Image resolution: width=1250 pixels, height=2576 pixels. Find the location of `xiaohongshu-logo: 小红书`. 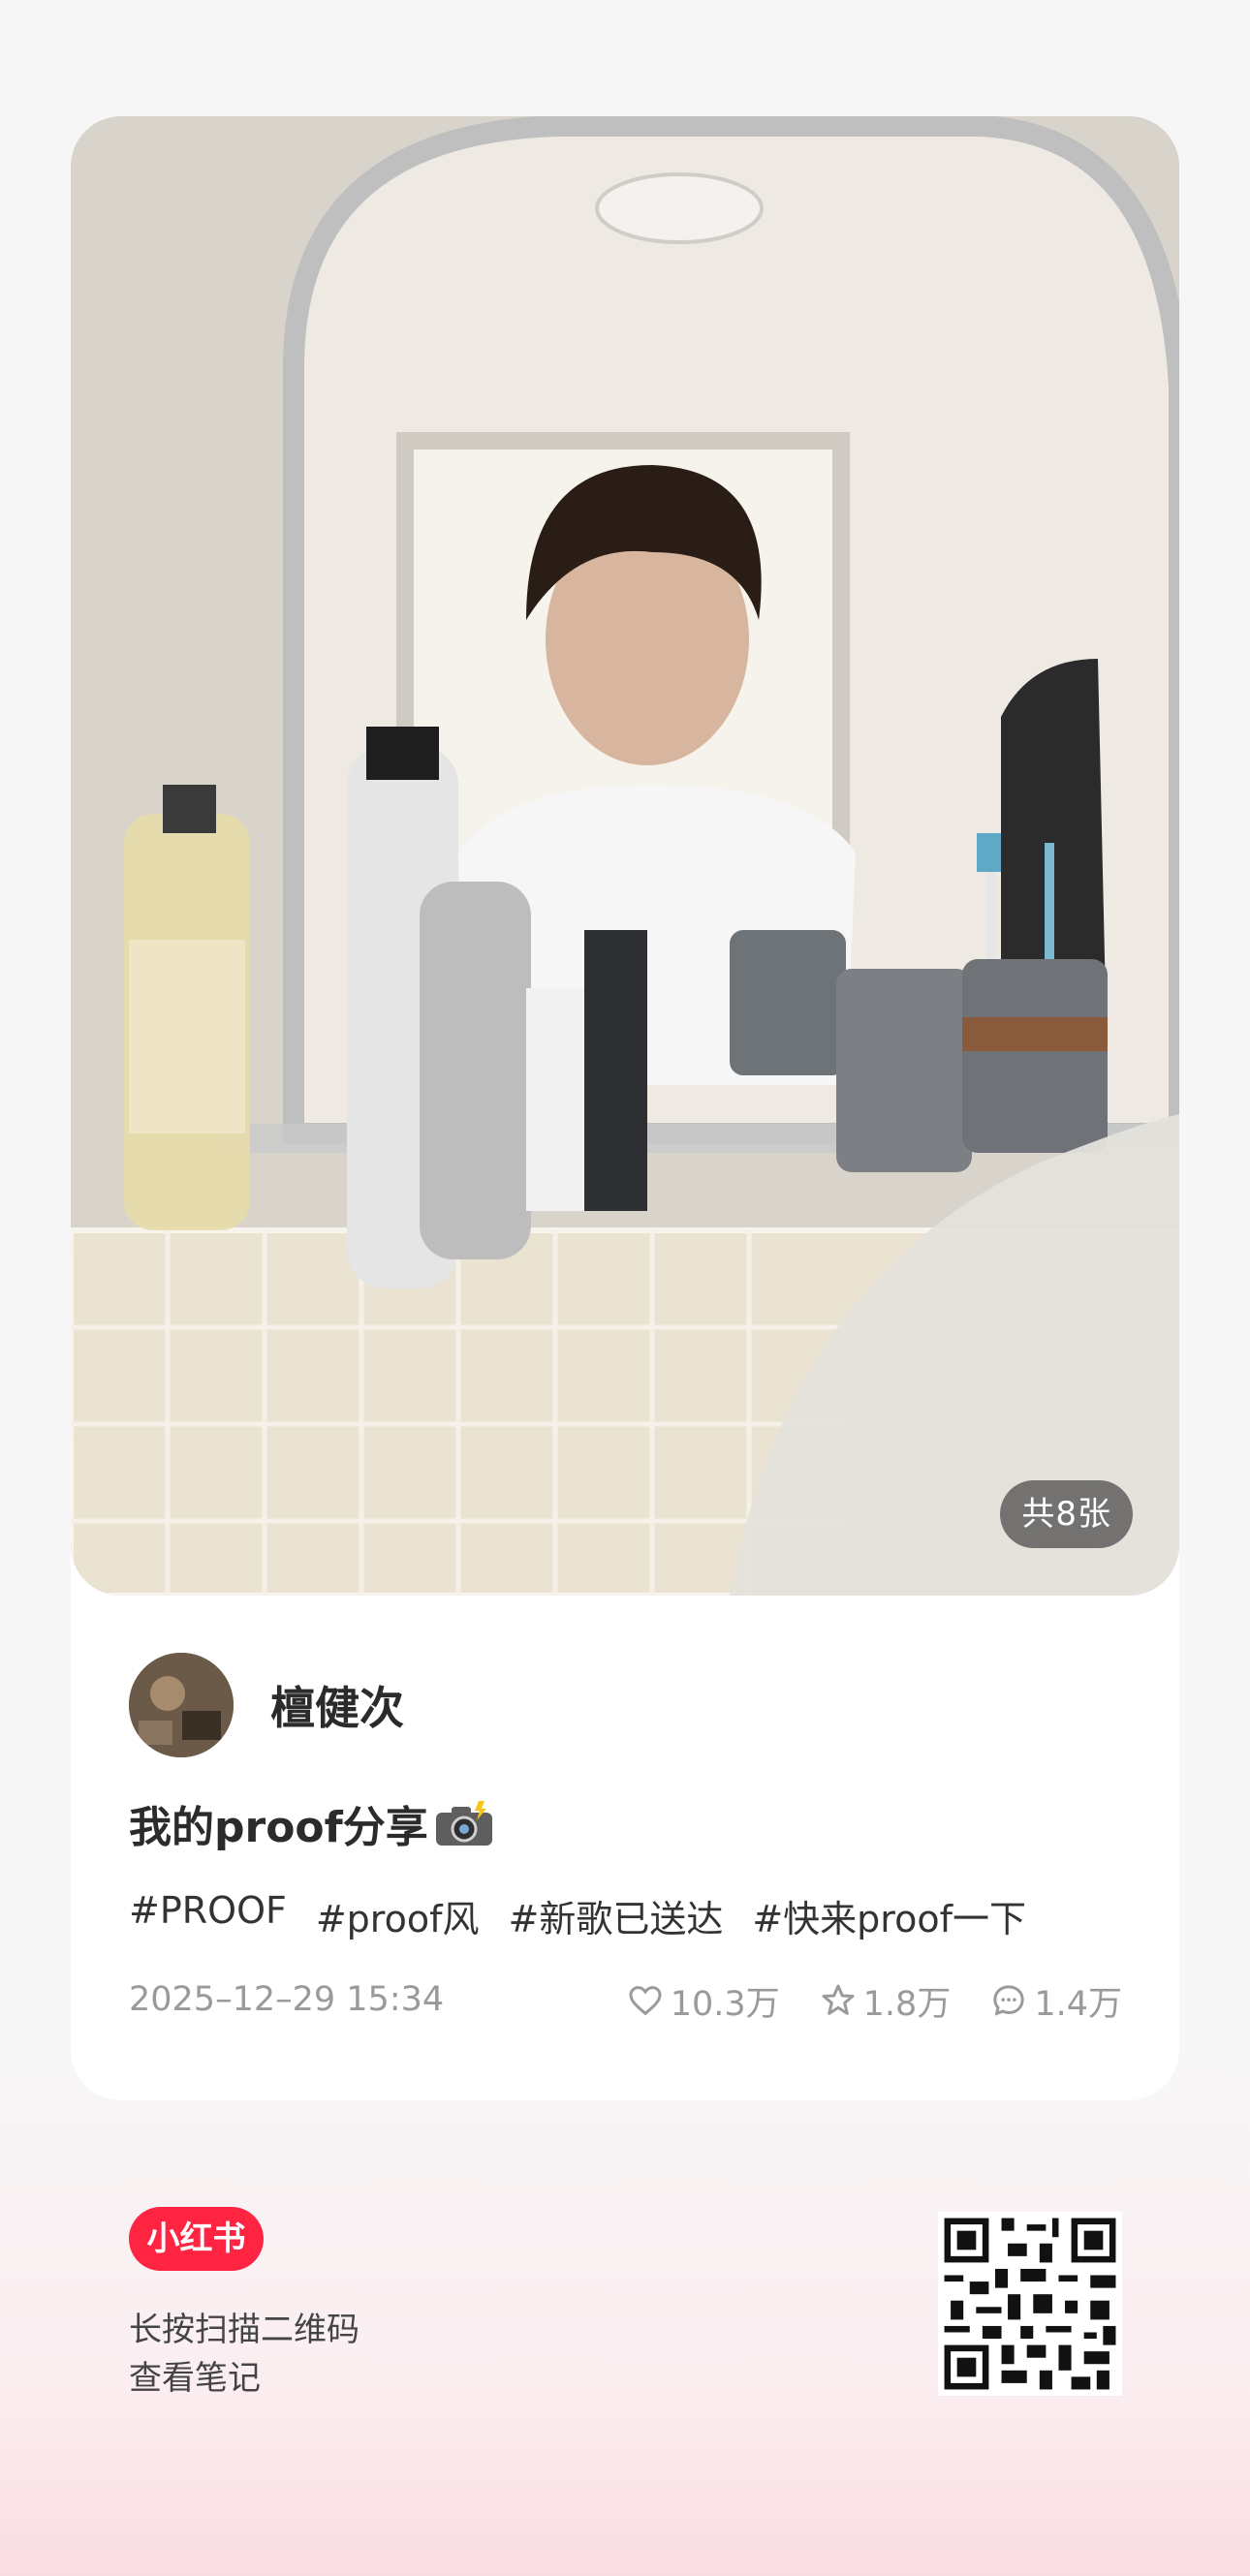

xiaohongshu-logo: 小红书 is located at coordinates (196, 2239).